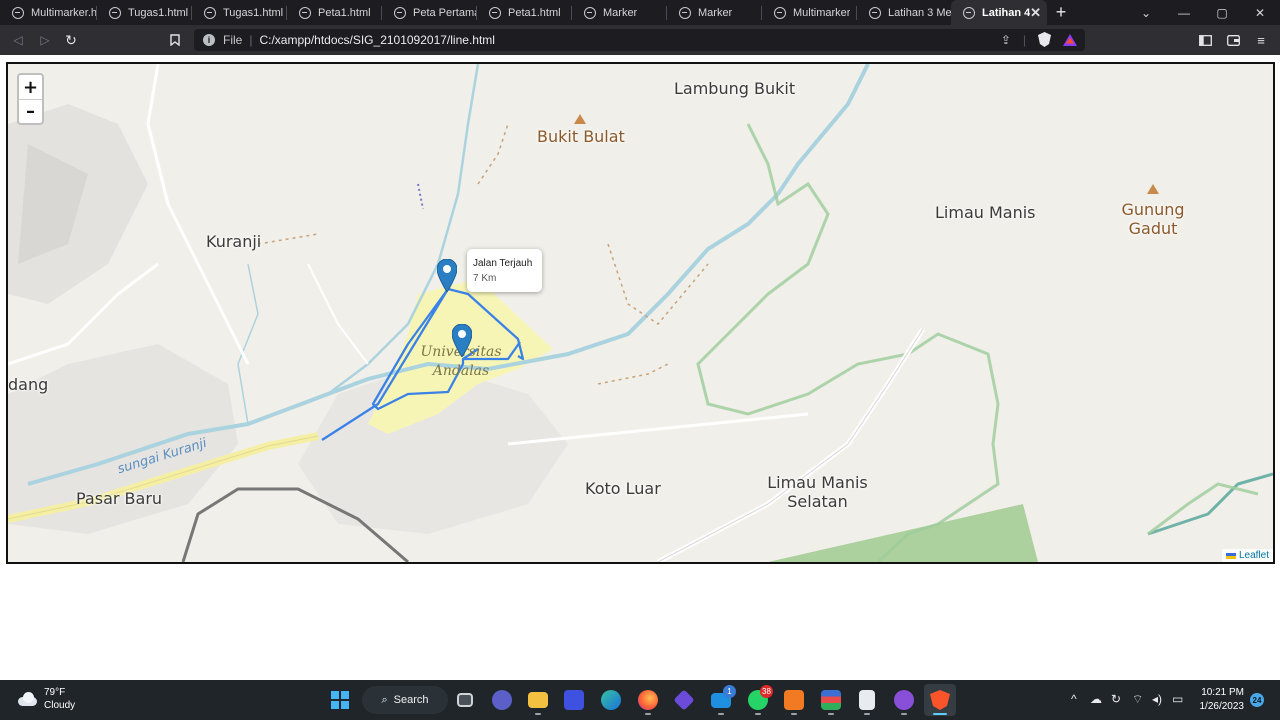 This screenshot has height=720, width=1280. I want to click on place-label-gunung-gadut: Gunung Gadut, so click(1153, 219).